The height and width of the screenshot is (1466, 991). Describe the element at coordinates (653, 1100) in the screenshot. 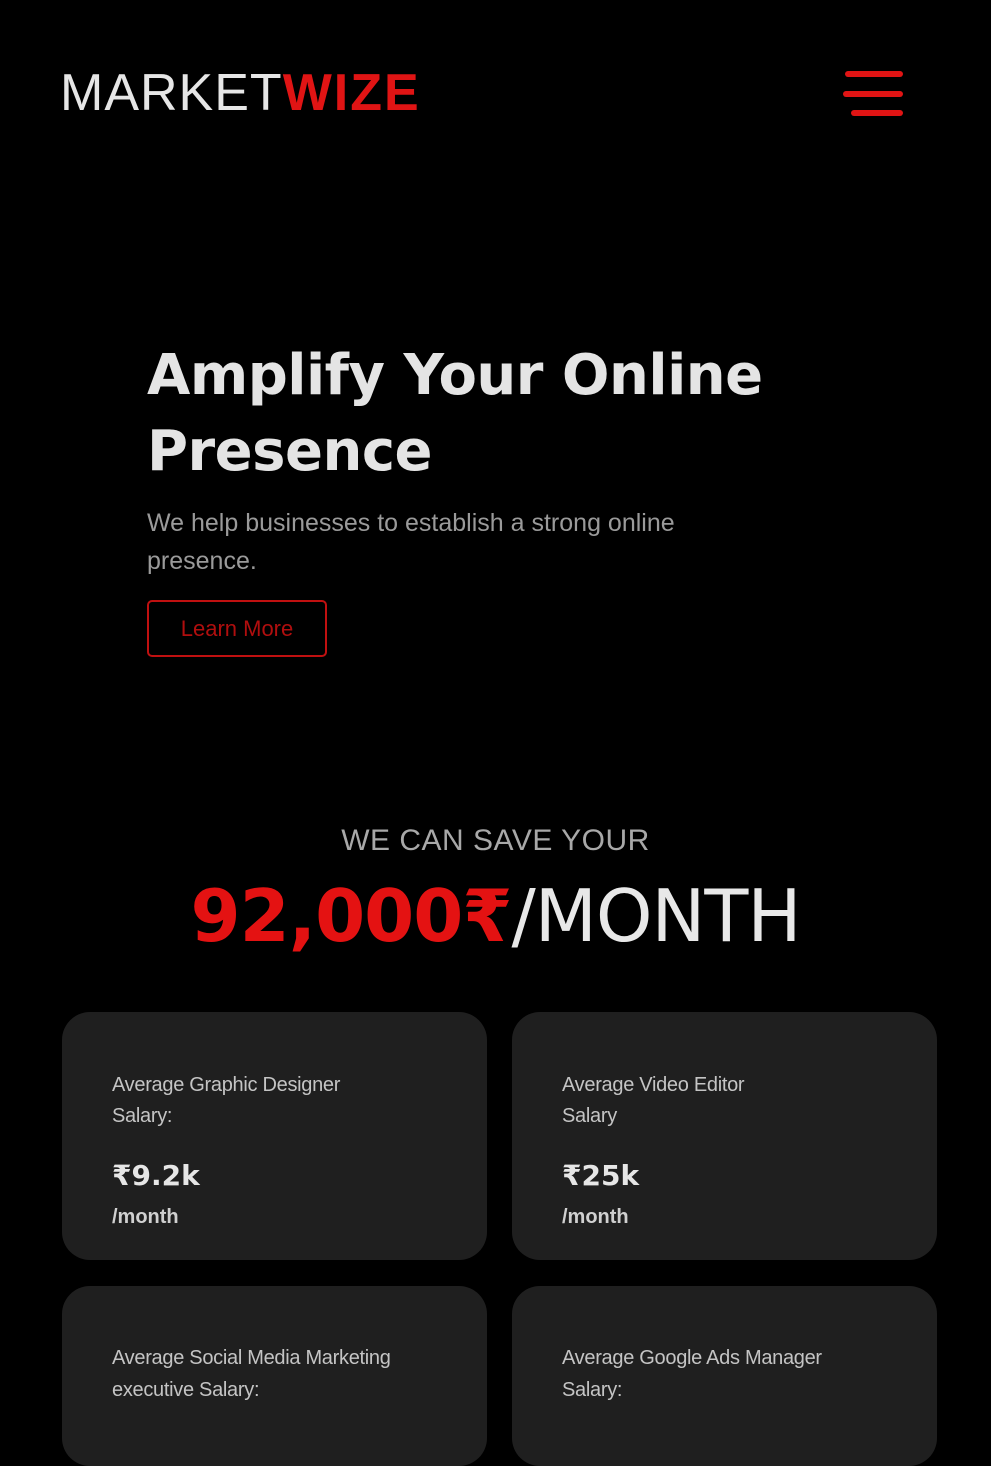

I see `card-label: Average Video Editor Salary` at that location.